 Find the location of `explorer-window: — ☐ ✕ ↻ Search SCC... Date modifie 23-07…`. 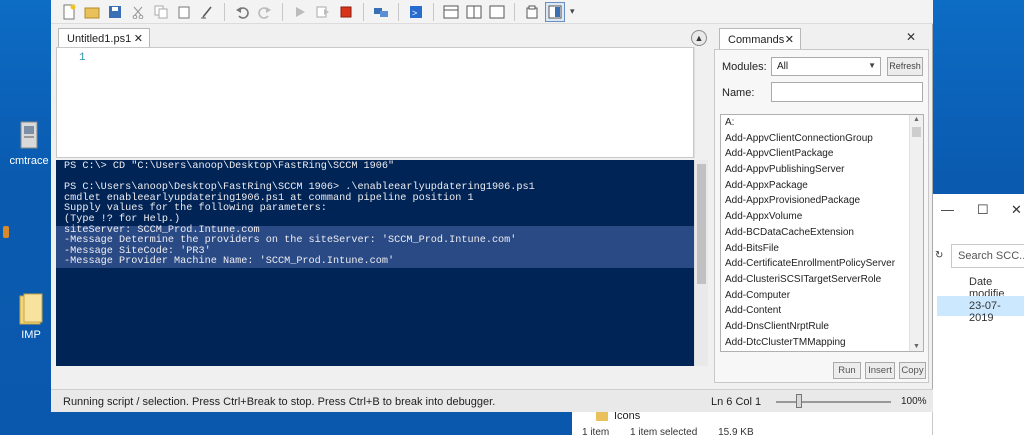

explorer-window: — ☐ ✕ ↻ Search SCC... Date modifie 23-07… is located at coordinates (978, 314).